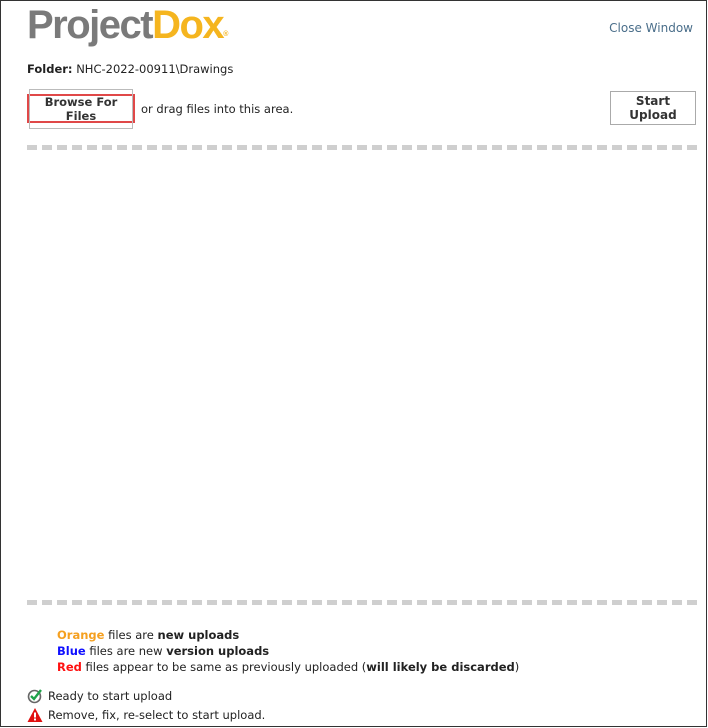 The width and height of the screenshot is (708, 728). I want to click on drag-hint: or drag files into this area., so click(217, 109).